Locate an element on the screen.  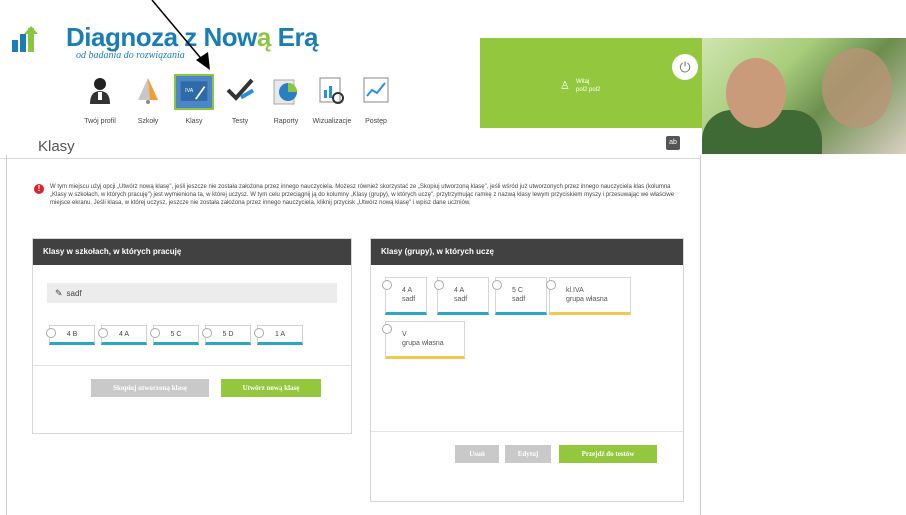
panel-title: Klasy w szkołach, w których pracuję is located at coordinates (192, 252).